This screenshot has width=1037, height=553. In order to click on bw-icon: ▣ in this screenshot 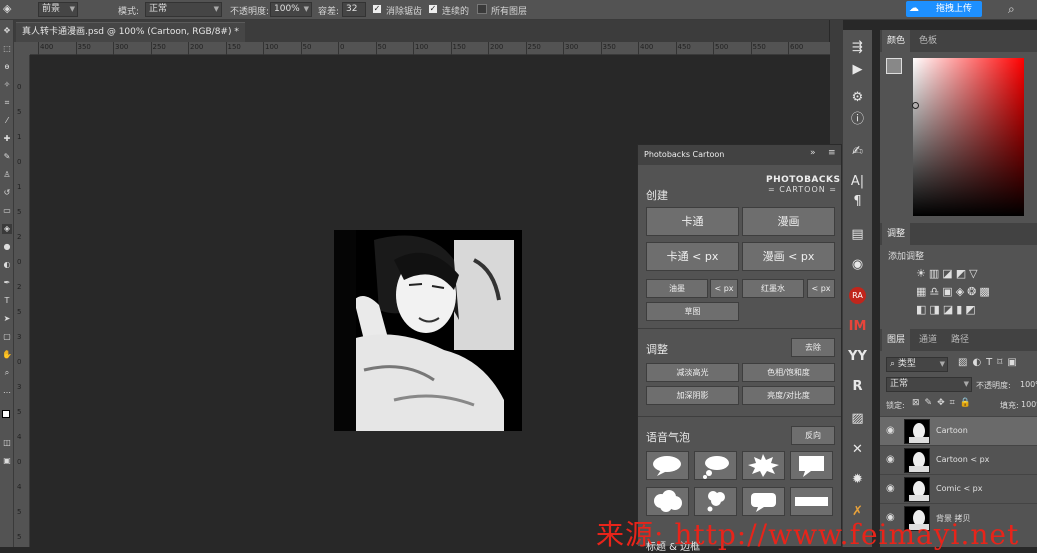, I will do `click(948, 291)`.